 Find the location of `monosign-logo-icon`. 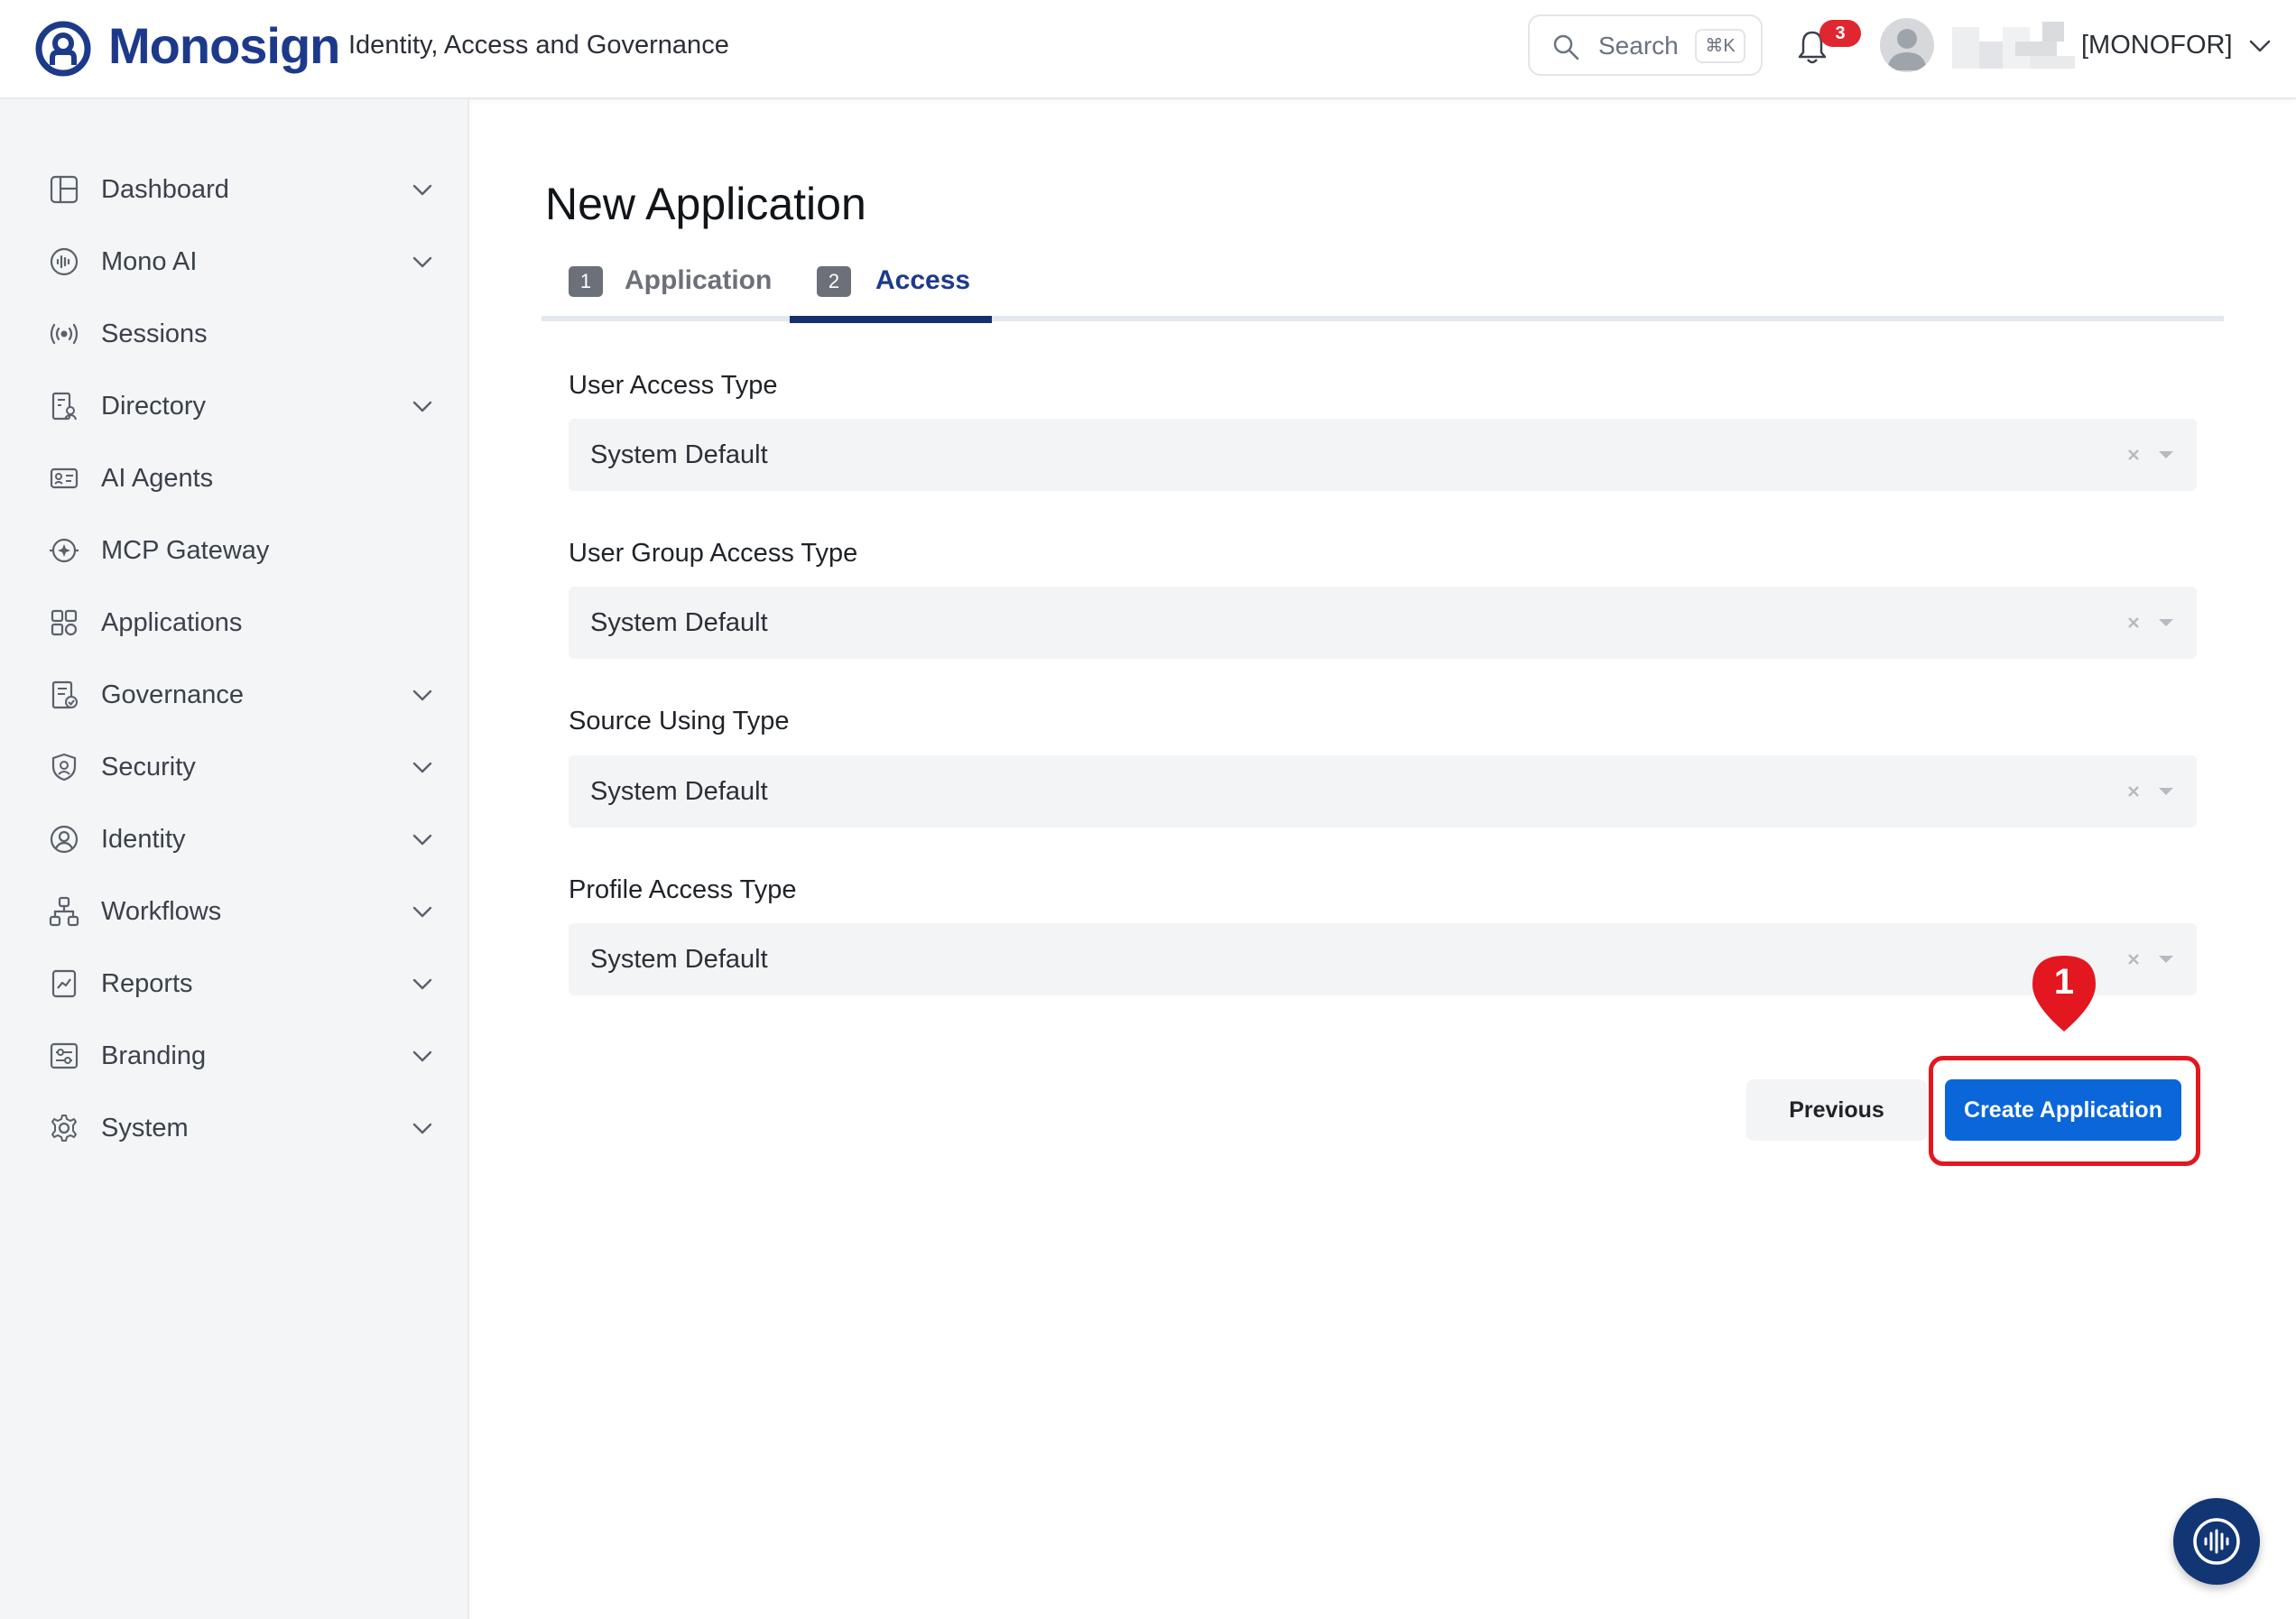

monosign-logo-icon is located at coordinates (63, 49).